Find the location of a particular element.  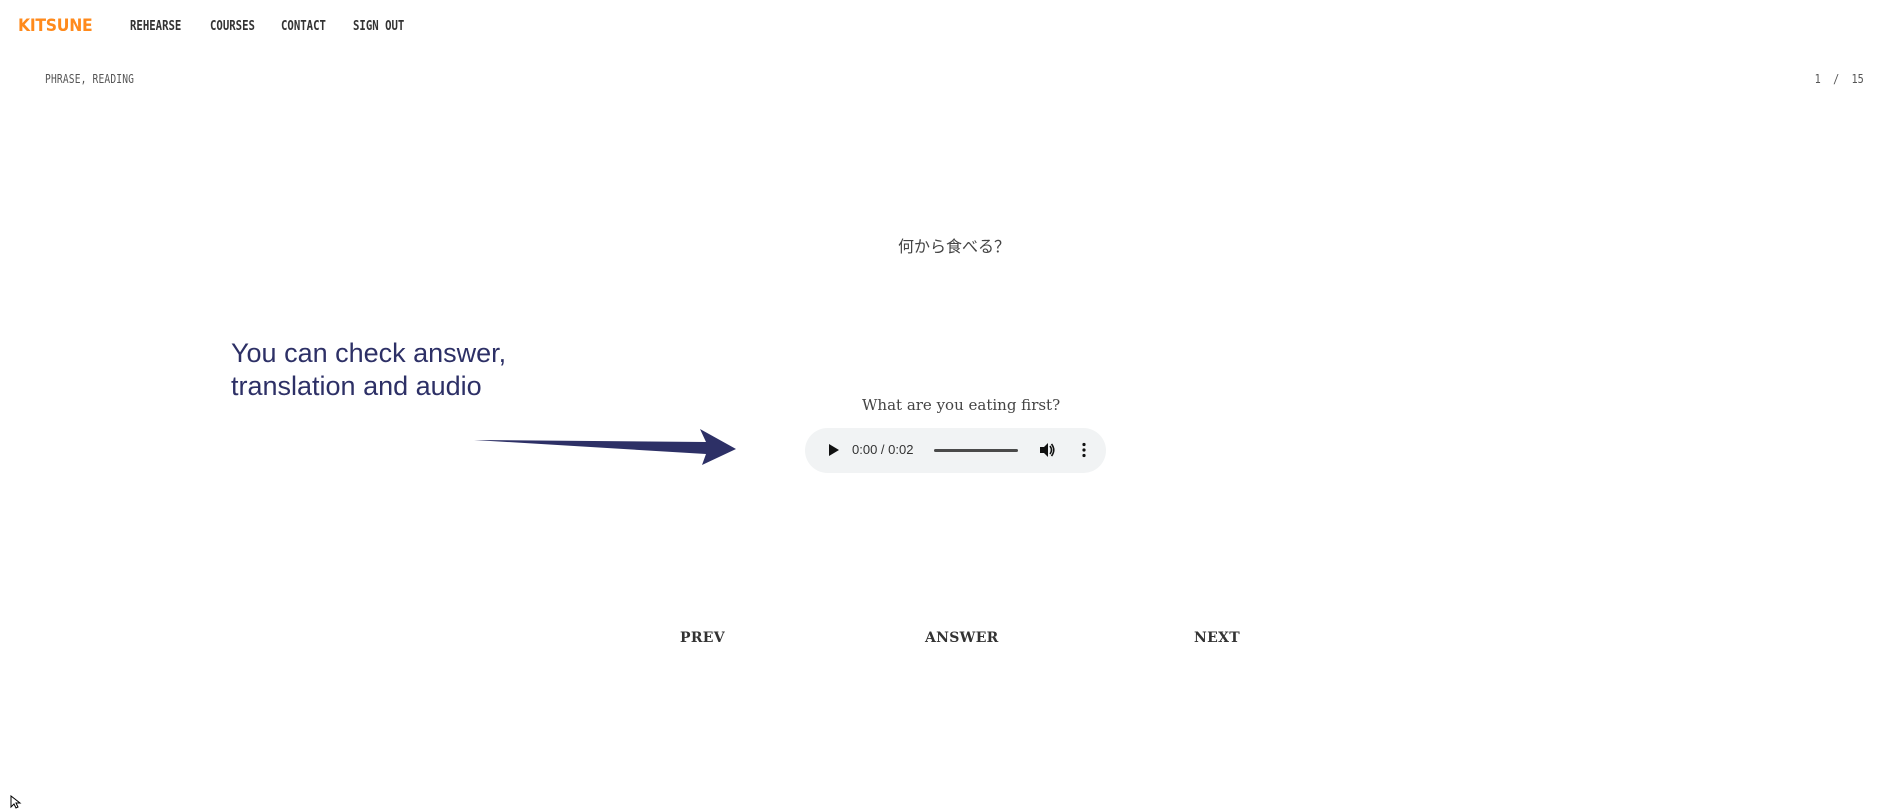

nav-link-sign-out: SIGN OUT is located at coordinates (378, 26).